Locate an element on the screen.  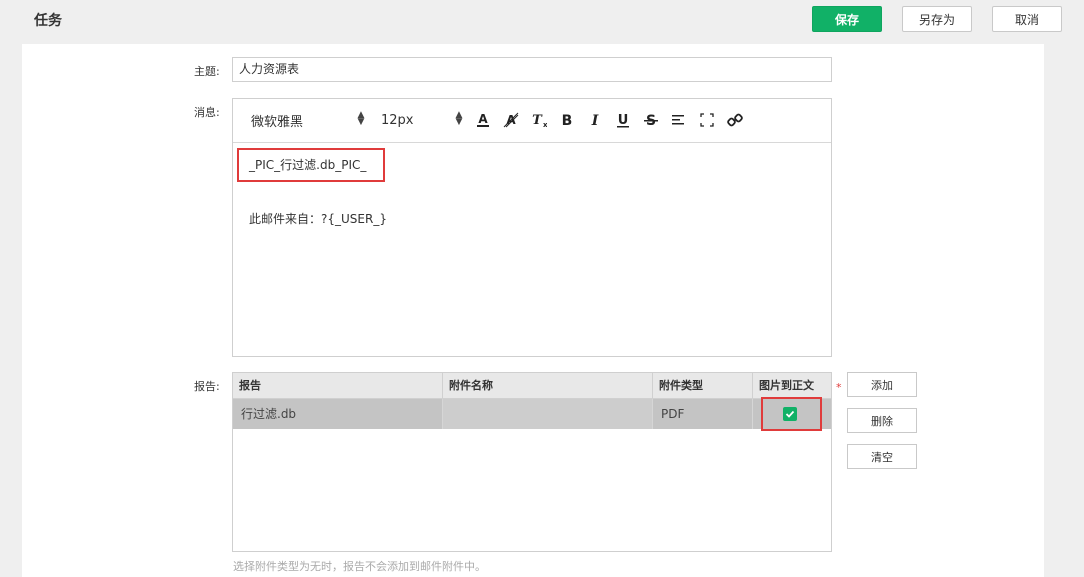
delete-button: 删除 is located at coordinates (882, 420).